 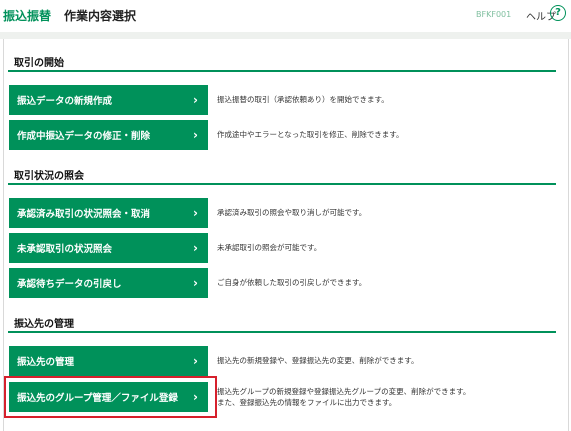 What do you see at coordinates (318, 360) in the screenshot?
I see `item-description: 振込先の新規登録や、登録振込先の変更、削除ができます。` at bounding box center [318, 360].